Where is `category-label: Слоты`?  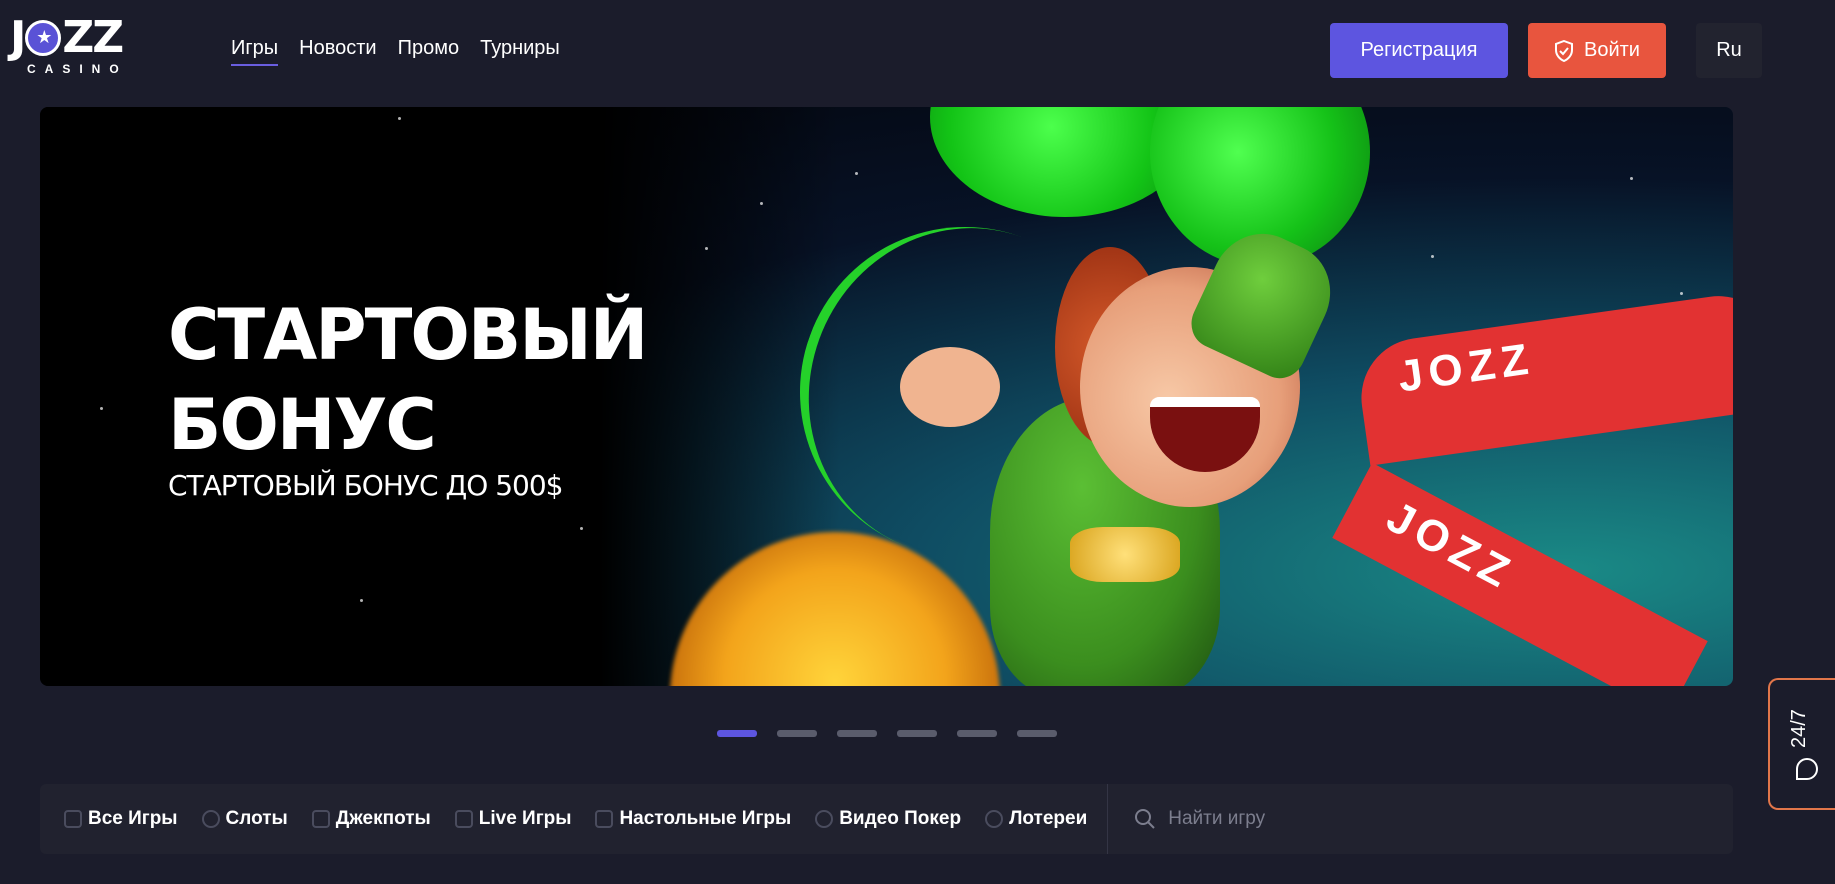 category-label: Слоты is located at coordinates (256, 818).